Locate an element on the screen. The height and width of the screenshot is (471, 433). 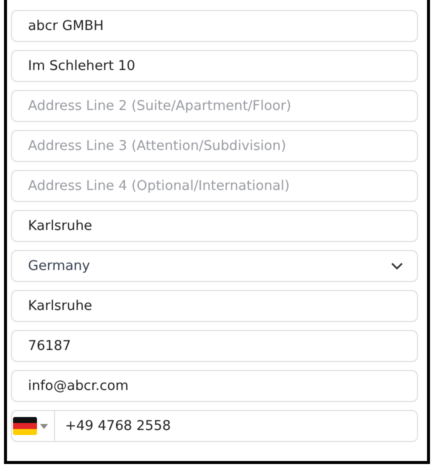
text-field: Im Schlehert 10 is located at coordinates (214, 66).